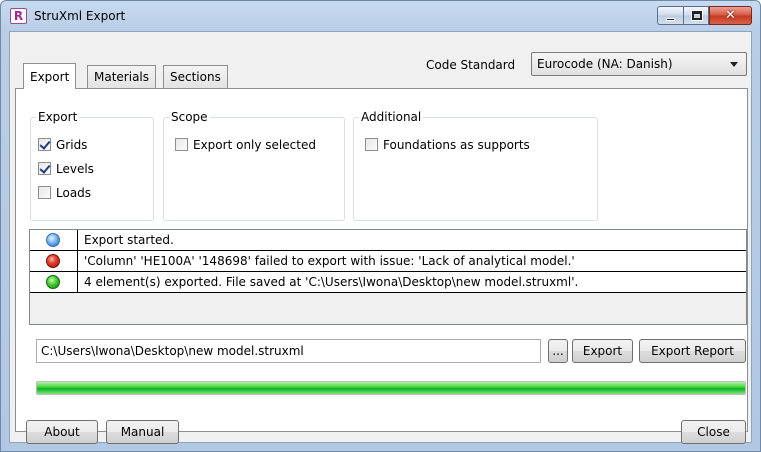 This screenshot has width=761, height=452. I want to click on grids-label: Grids, so click(72, 145).